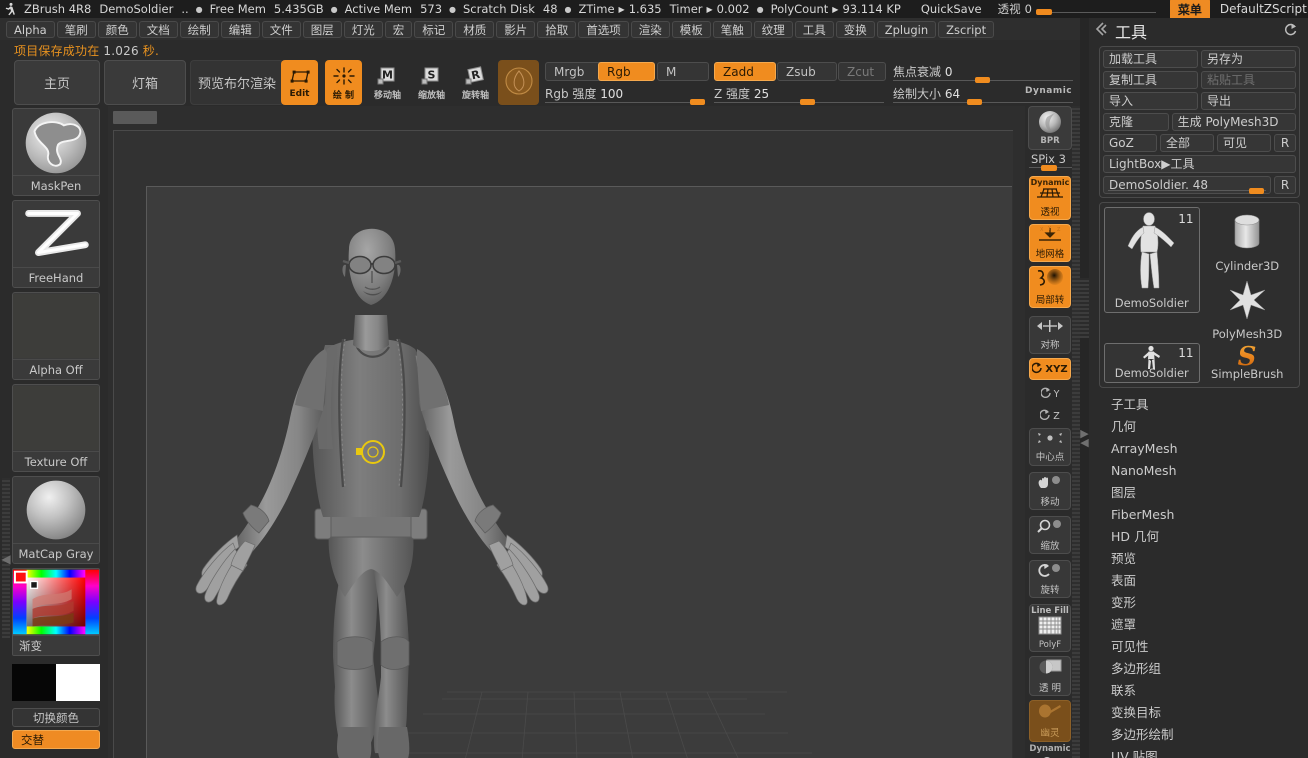 The width and height of the screenshot is (1308, 758). Describe the element at coordinates (983, 72) in the screenshot. I see `focal-shift-slider: 焦点衰减 0` at that location.